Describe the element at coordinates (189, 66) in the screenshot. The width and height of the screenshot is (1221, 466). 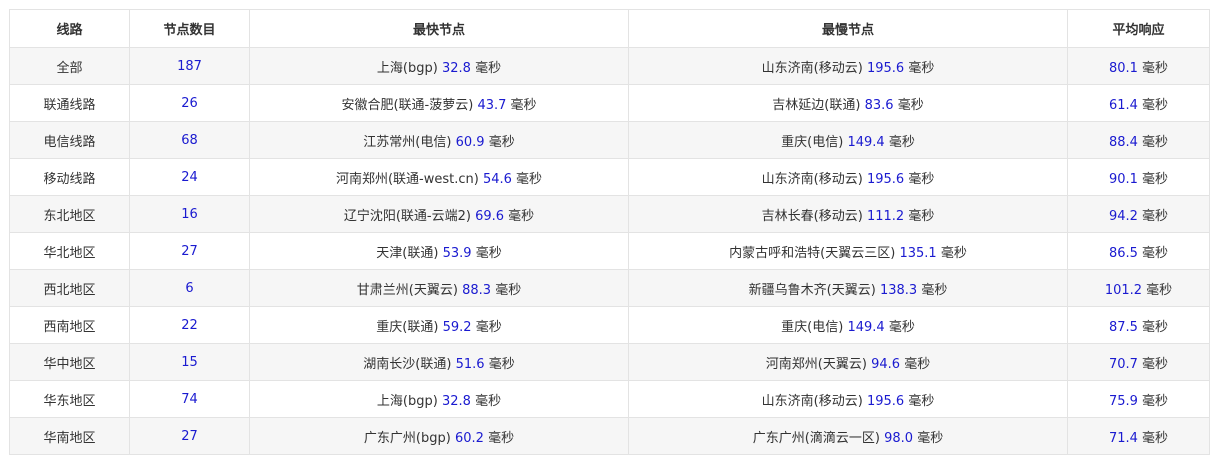
I see `cell-node-count: 187` at that location.